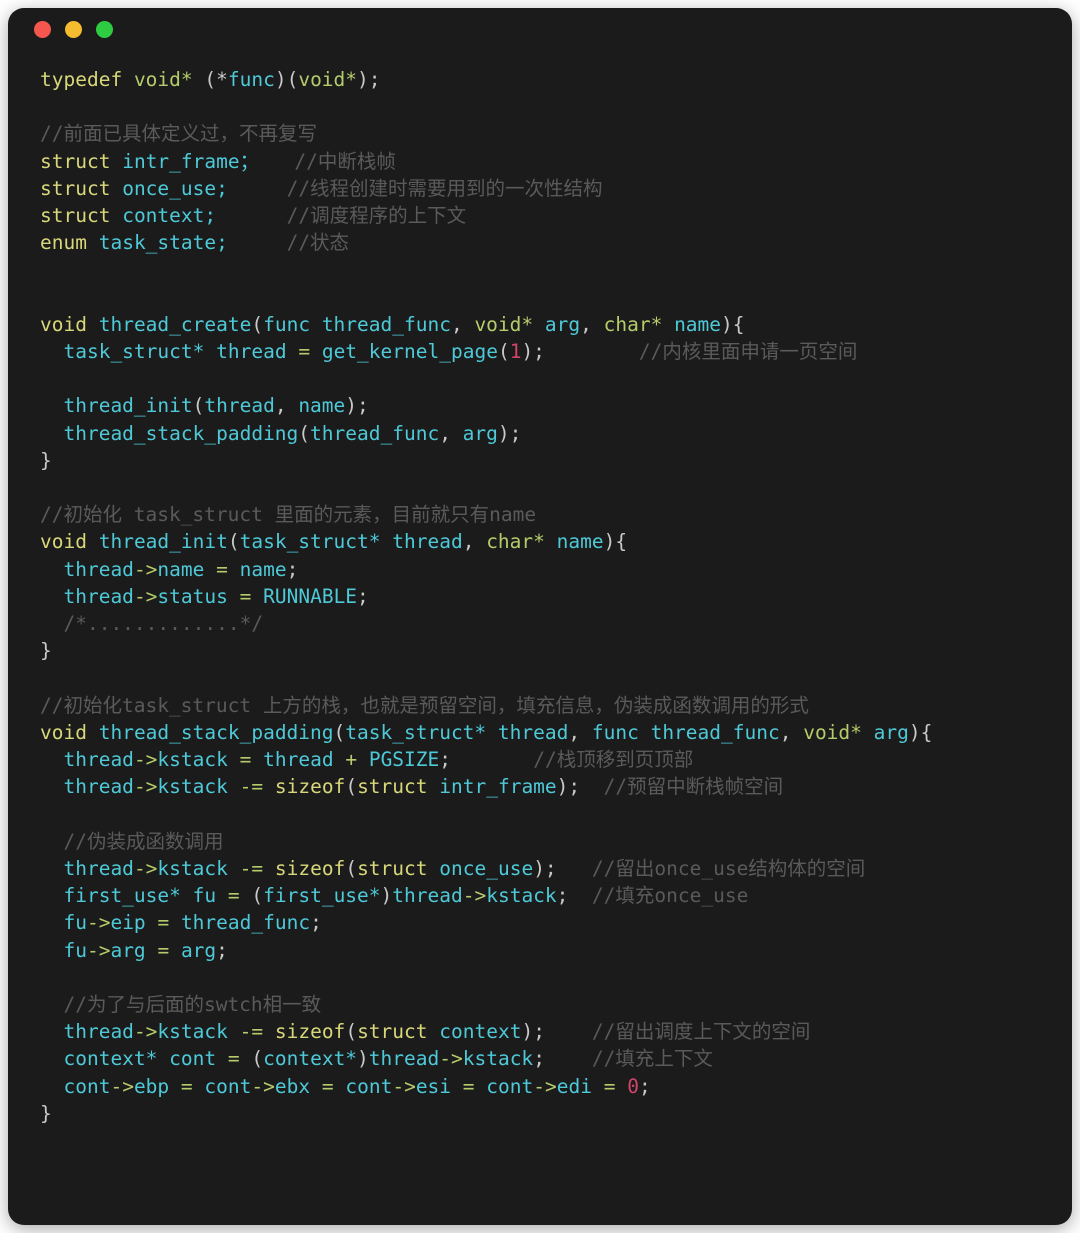  Describe the element at coordinates (322, 896) in the screenshot. I see `code-token: first_use*` at that location.